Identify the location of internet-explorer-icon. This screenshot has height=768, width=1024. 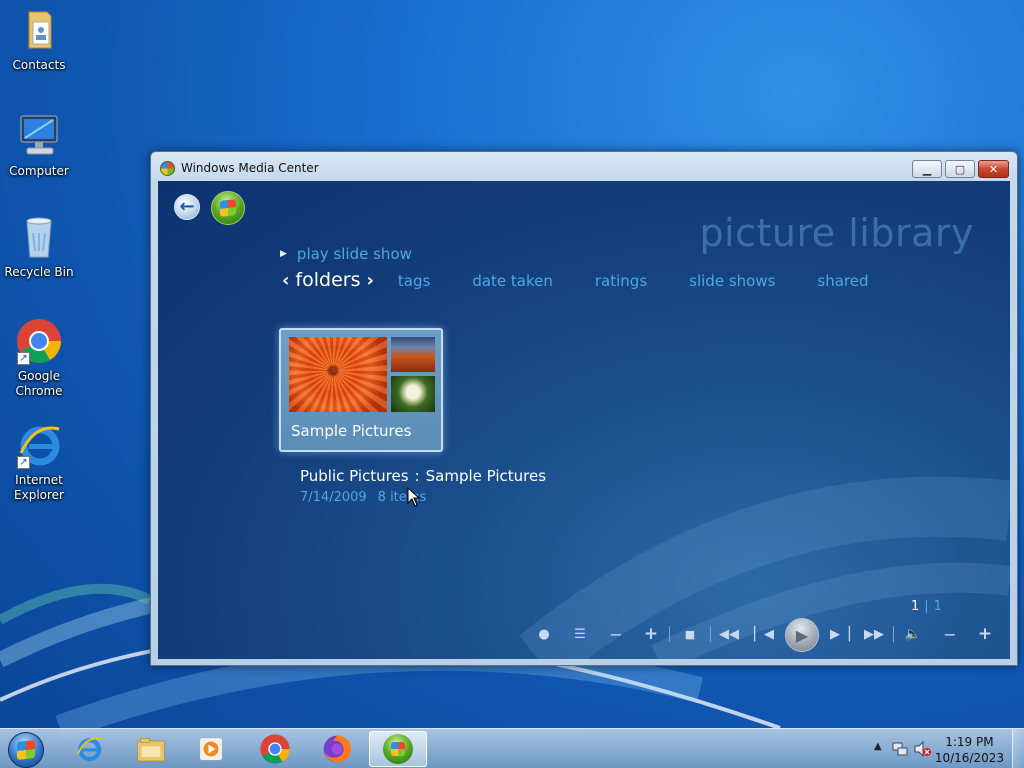
(89, 749).